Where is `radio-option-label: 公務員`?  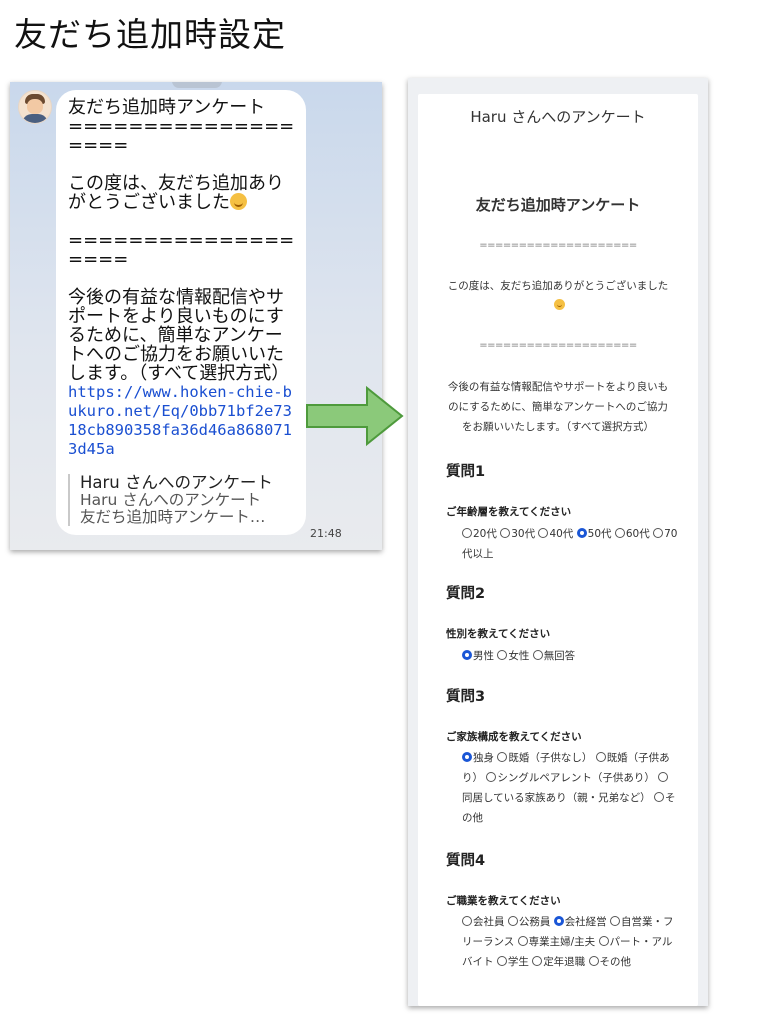
radio-option-label: 公務員 is located at coordinates (534, 922).